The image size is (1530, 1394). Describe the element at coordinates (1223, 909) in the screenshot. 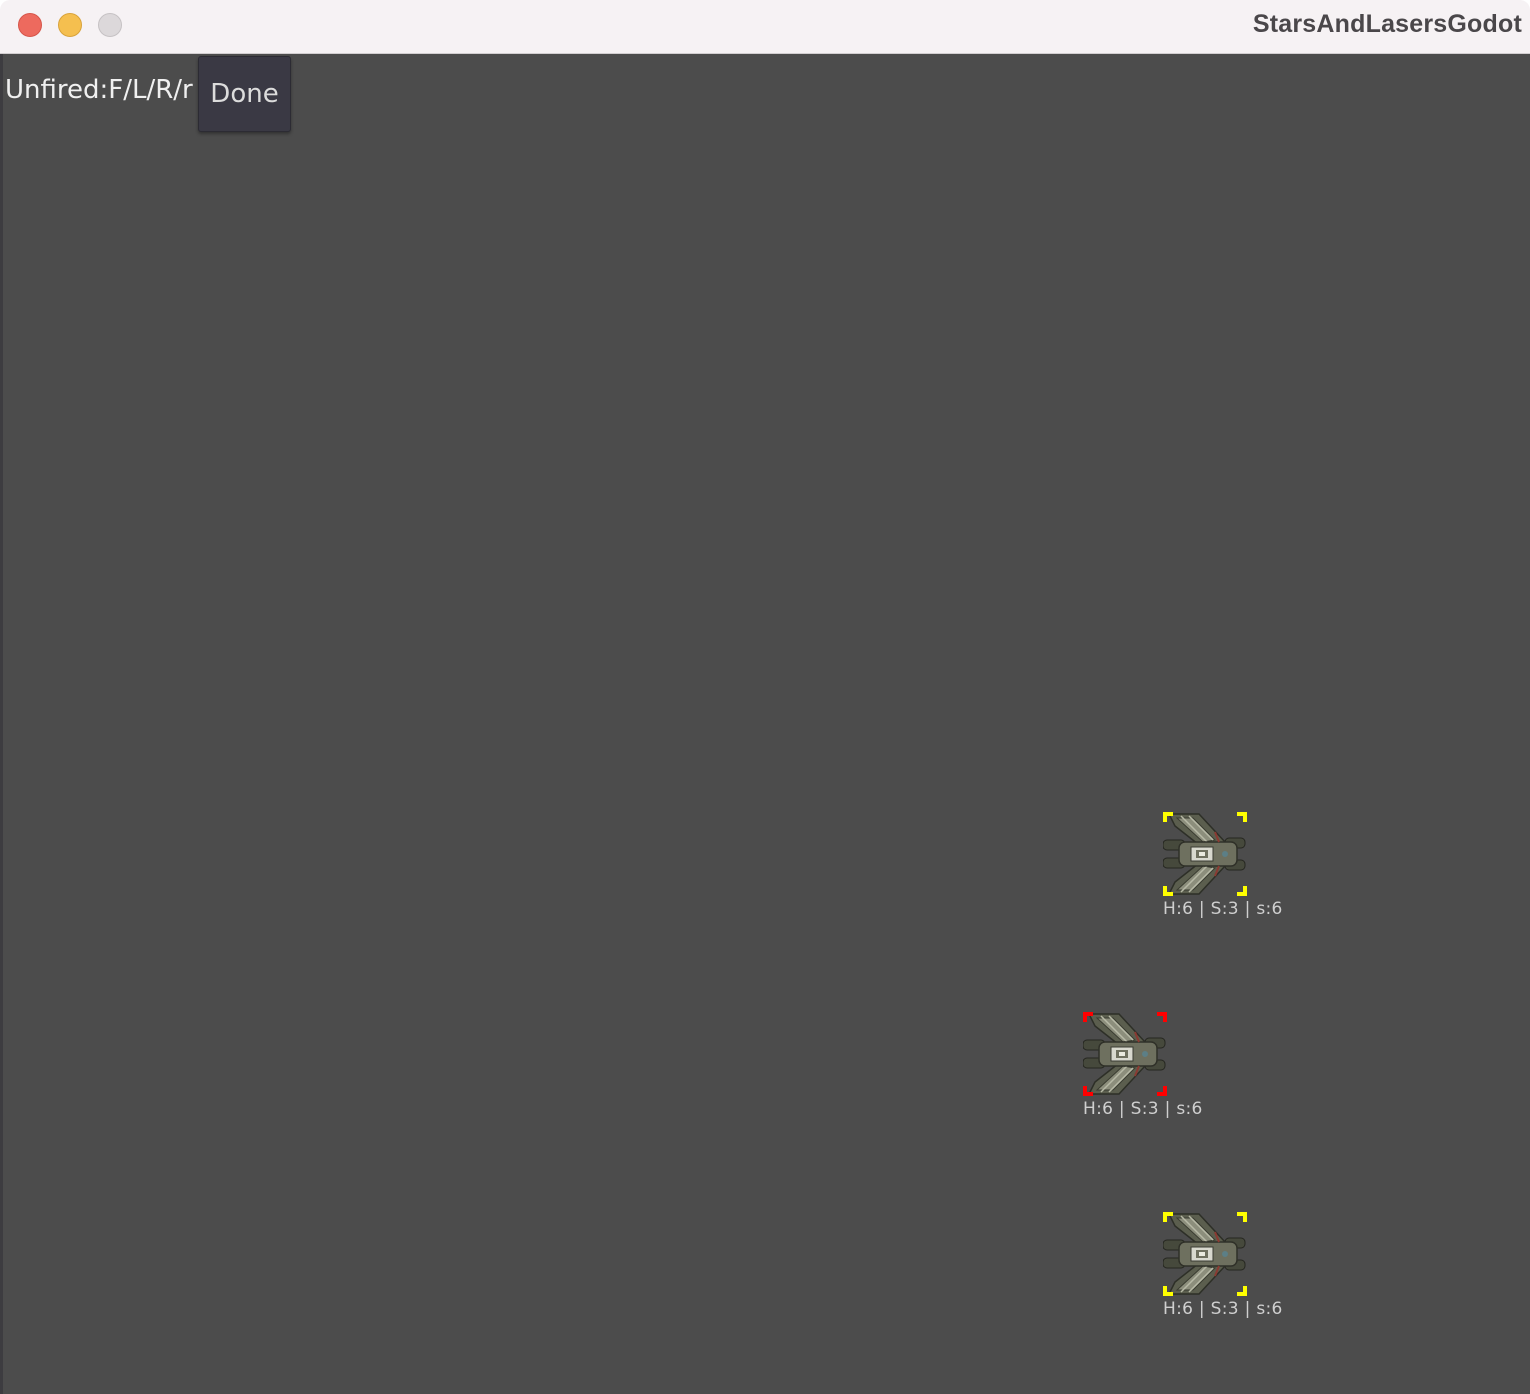

I see `ship-1-stats: H:6 | S:3 | s:6` at that location.